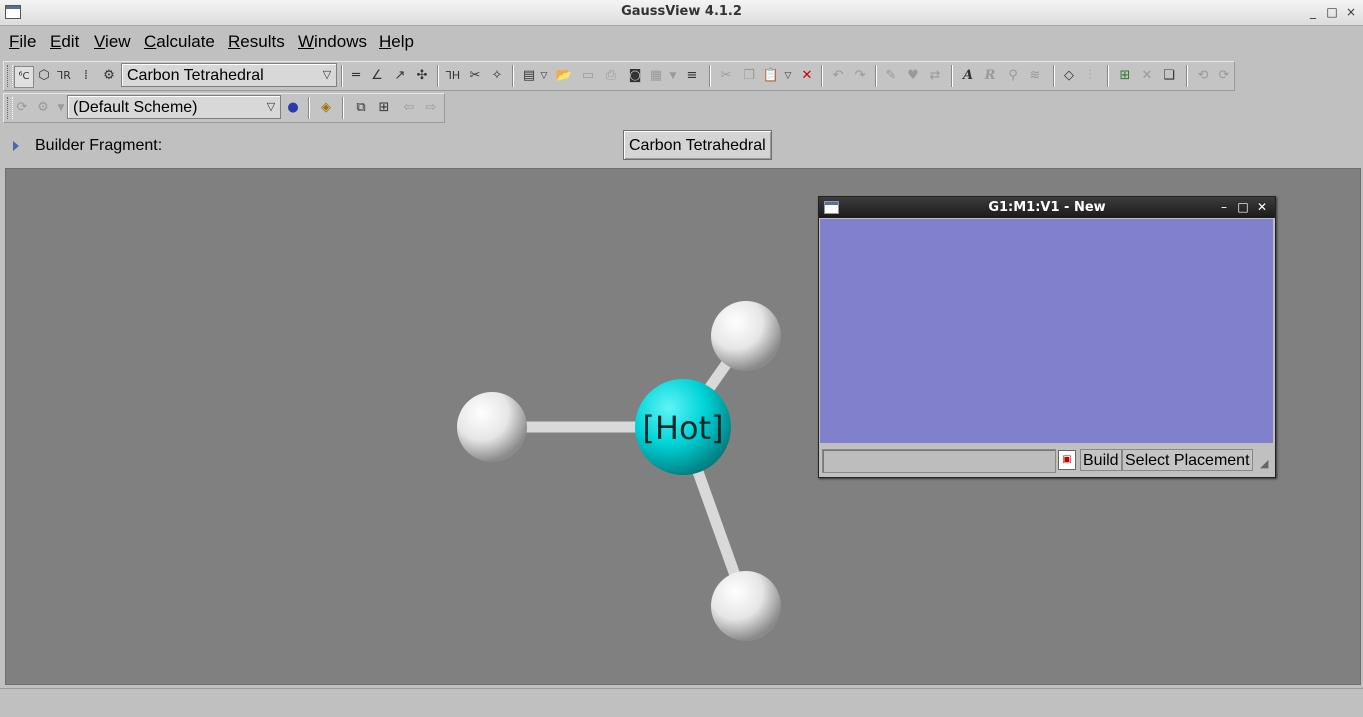 The width and height of the screenshot is (1363, 717). I want to click on reference-label-icon: R, so click(990, 76).